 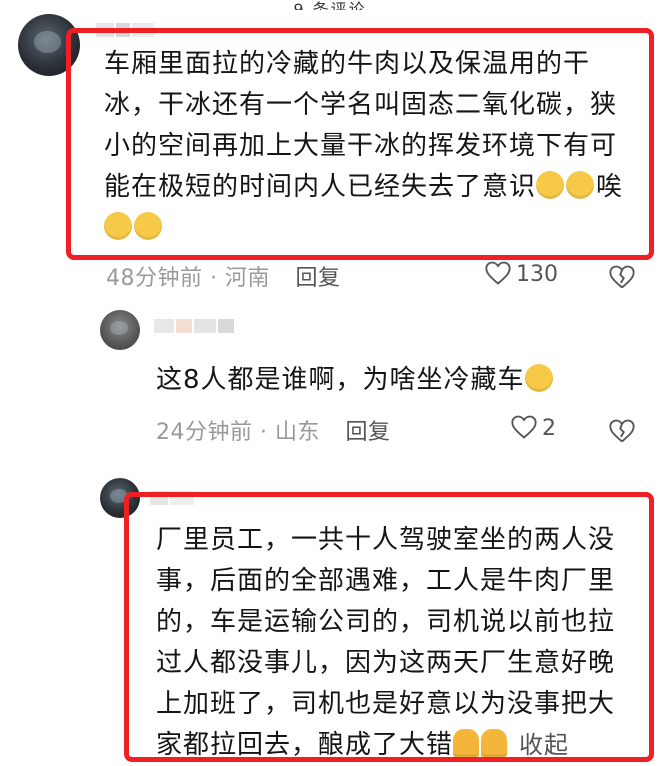 What do you see at coordinates (610, 187) in the screenshot?
I see `comment-body-tail: 唉` at bounding box center [610, 187].